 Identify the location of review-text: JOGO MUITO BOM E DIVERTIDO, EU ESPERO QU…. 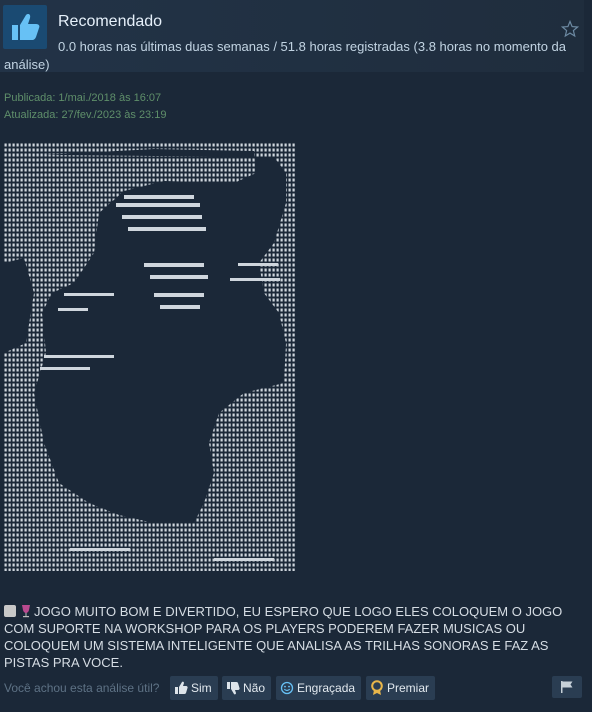
(293, 637).